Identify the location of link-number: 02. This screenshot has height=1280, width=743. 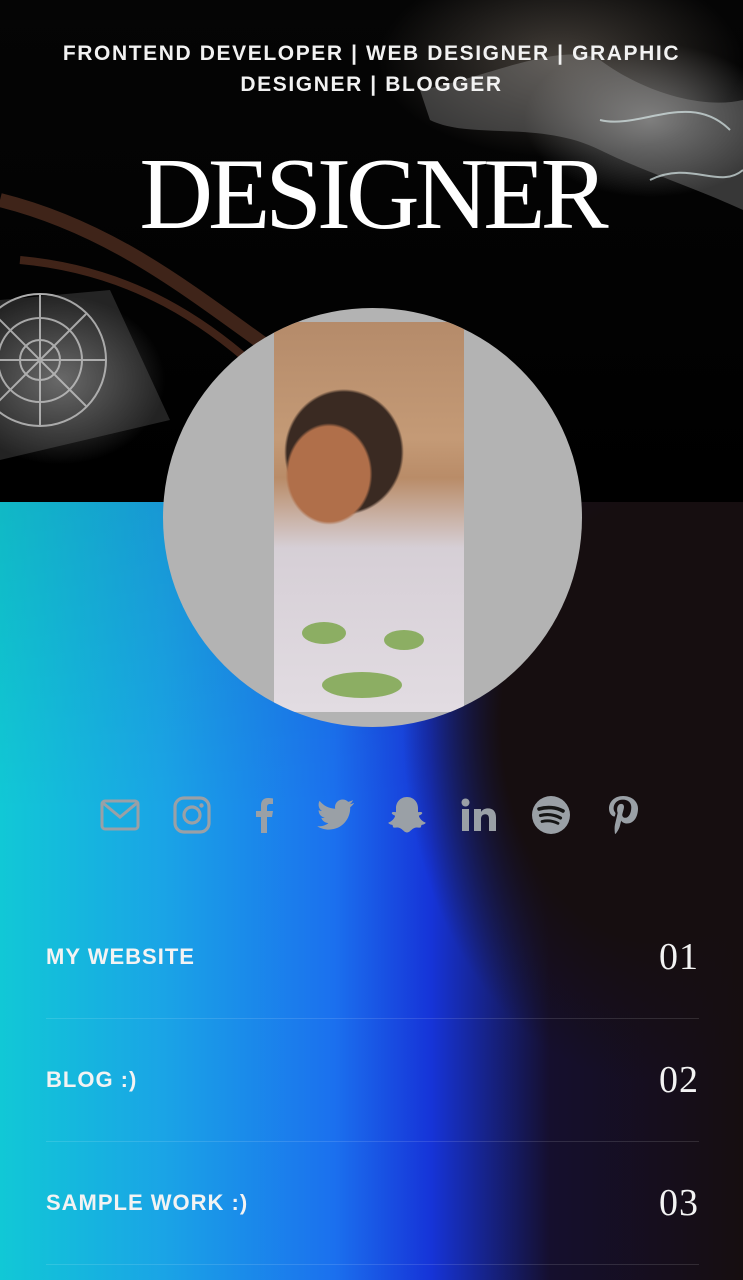
(679, 1080).